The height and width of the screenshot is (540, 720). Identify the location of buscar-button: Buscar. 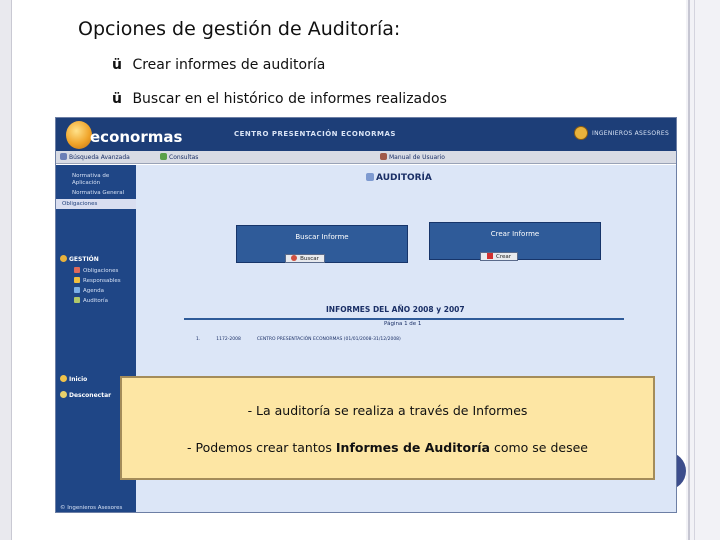
(305, 258).